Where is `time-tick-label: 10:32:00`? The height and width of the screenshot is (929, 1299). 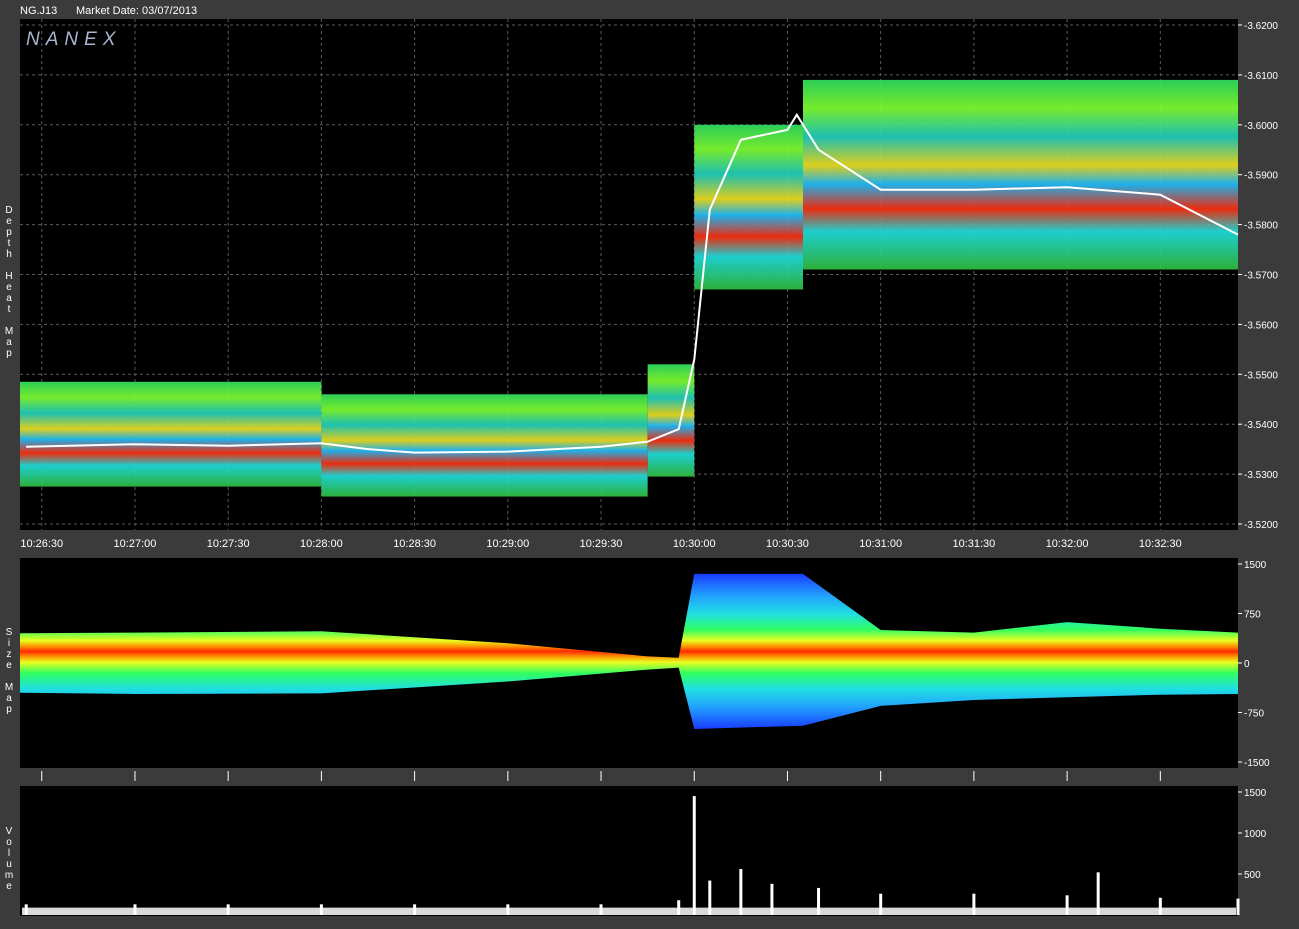 time-tick-label: 10:32:00 is located at coordinates (1067, 544).